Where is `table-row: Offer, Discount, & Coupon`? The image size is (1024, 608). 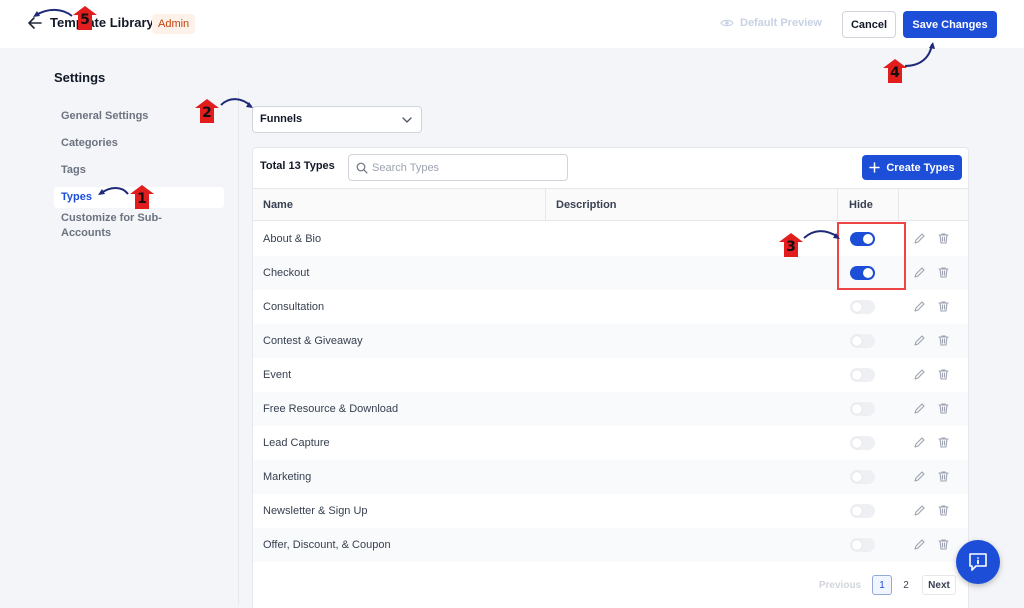 table-row: Offer, Discount, & Coupon is located at coordinates (610, 545).